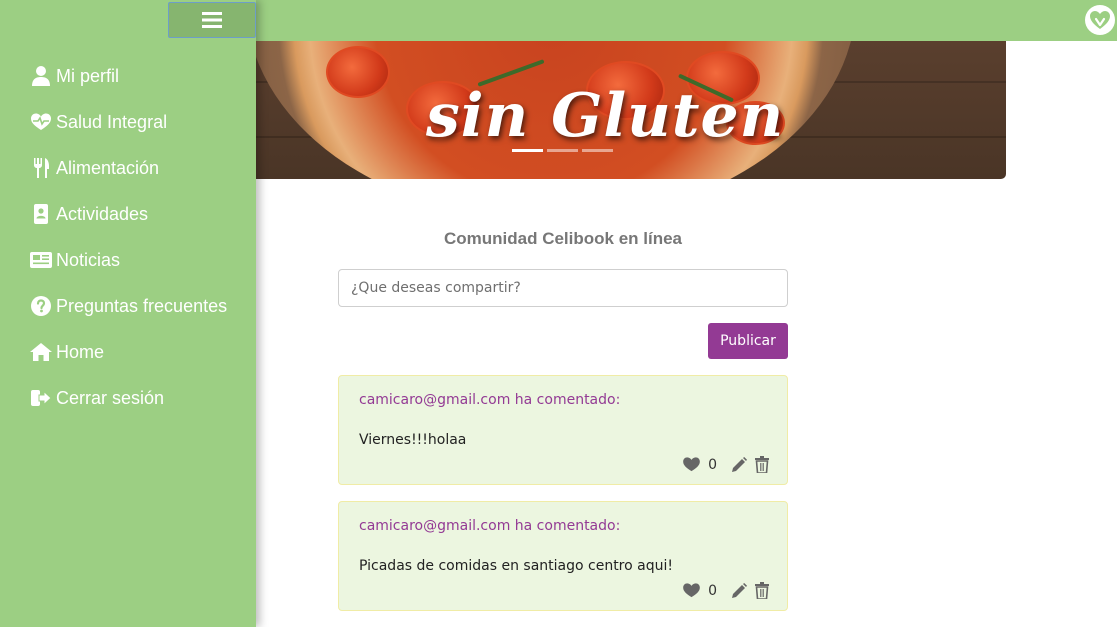  I want to click on hero-title-top-fragment, so click(556, 48).